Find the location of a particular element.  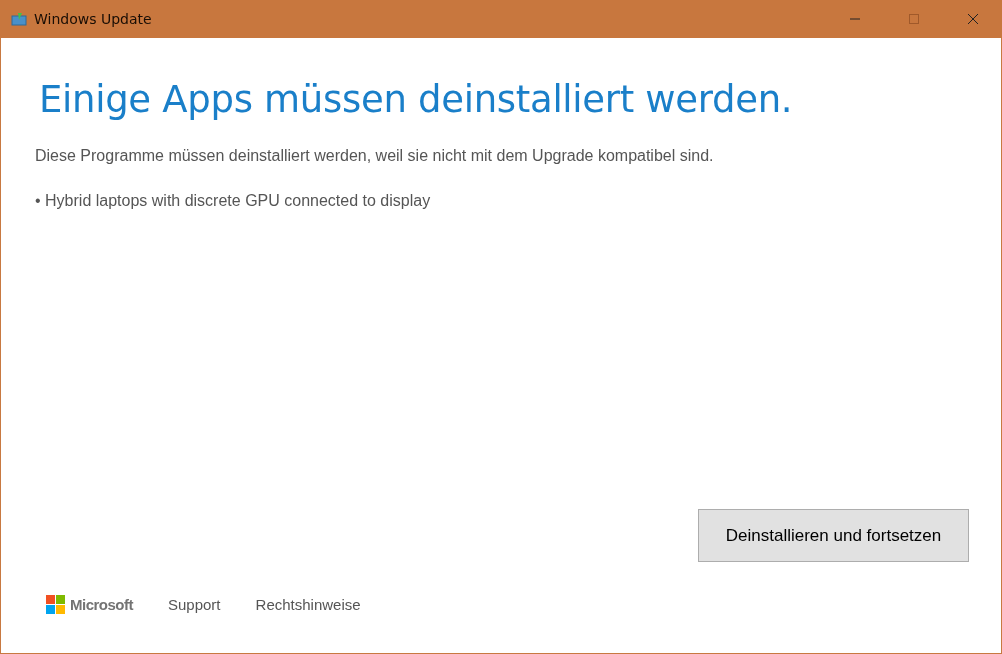

uninstall-continue-button: Deinstallieren und fortsetzen is located at coordinates (833, 535).